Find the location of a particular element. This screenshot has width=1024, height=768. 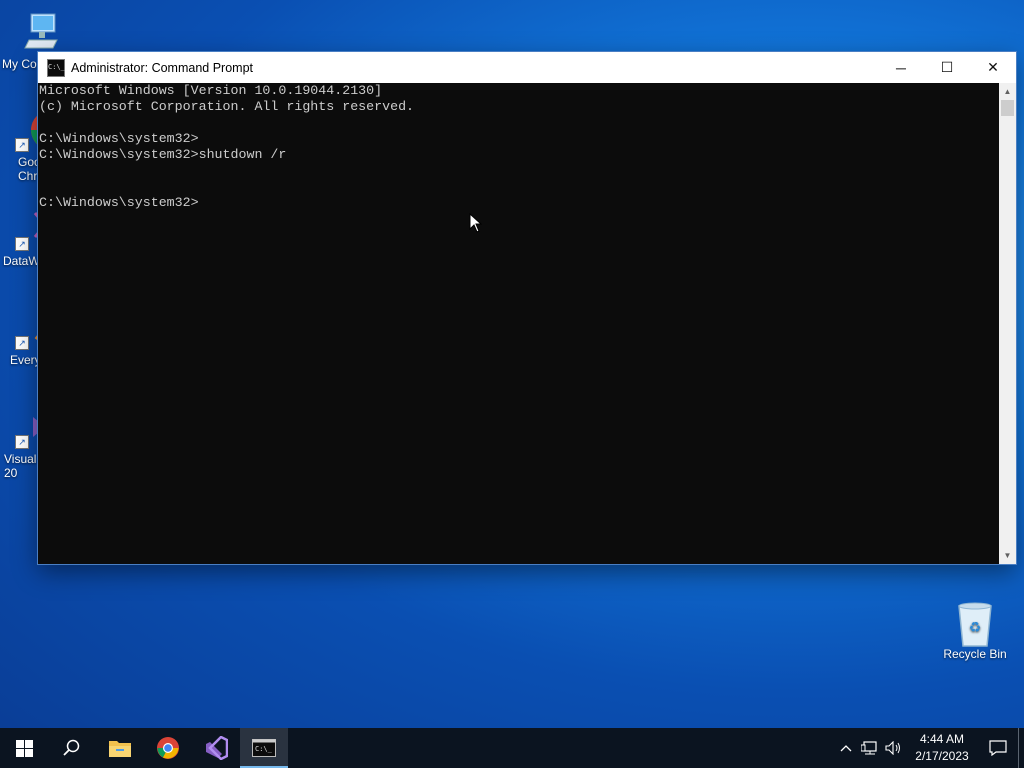

chrome-icon is located at coordinates (168, 748).